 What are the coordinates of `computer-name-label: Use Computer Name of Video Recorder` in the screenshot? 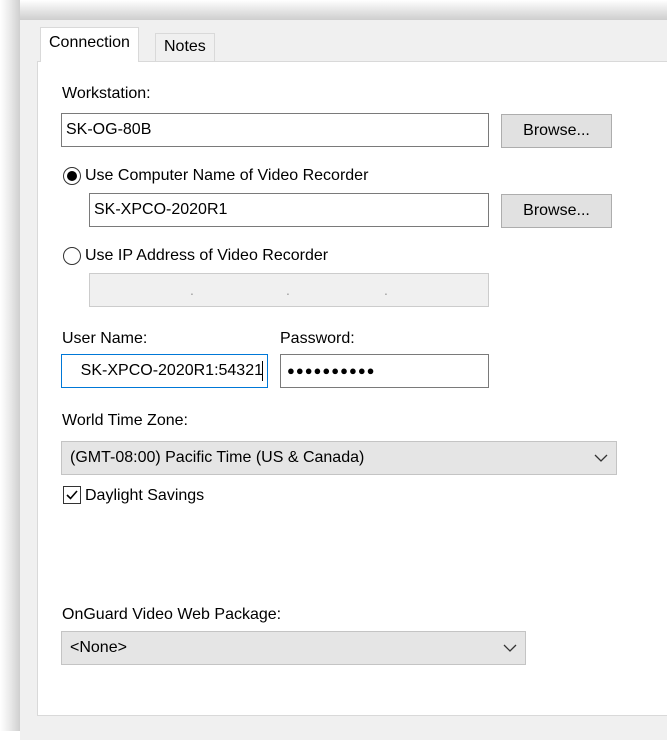 It's located at (226, 176).